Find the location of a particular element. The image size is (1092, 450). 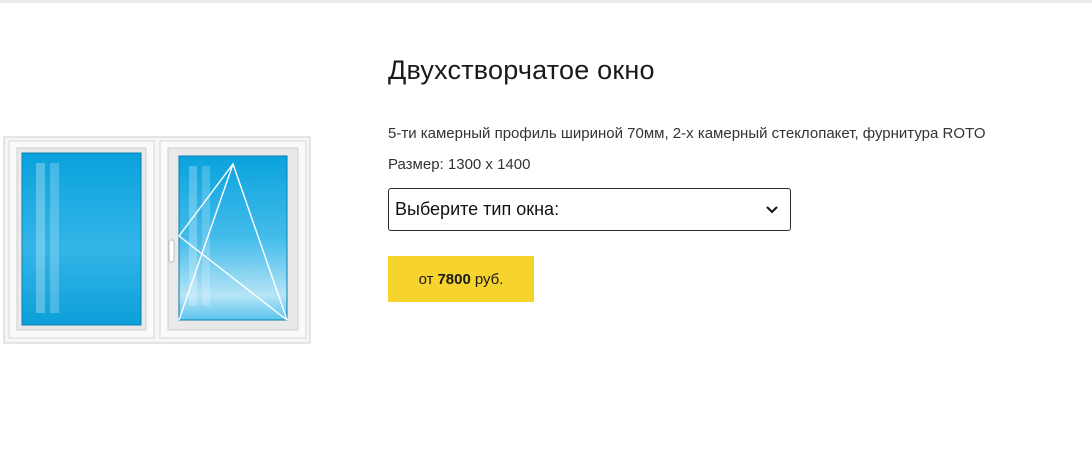

product-size: Размер: 1300 х 1400 is located at coordinates (459, 164).